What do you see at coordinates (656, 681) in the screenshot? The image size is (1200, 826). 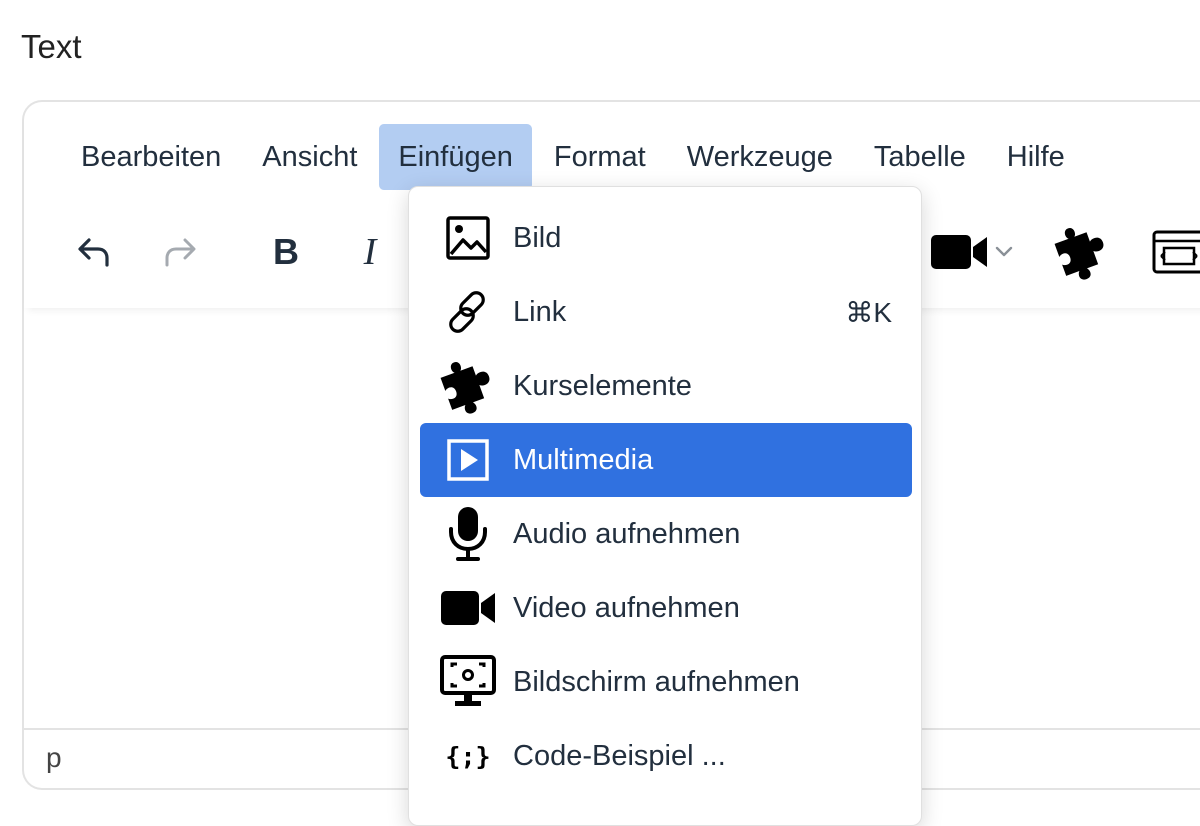 I see `menu-item-label: Bildschirm aufnehmen` at bounding box center [656, 681].